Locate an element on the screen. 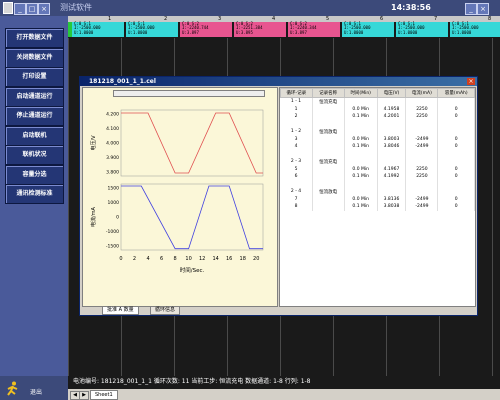 The width and height of the screenshot is (500, 400). table-row: 1 - 1 恒流充电 is located at coordinates (377, 101).